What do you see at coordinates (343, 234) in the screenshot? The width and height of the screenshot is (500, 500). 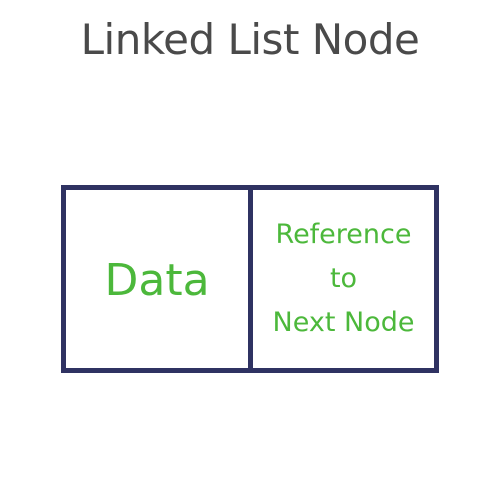 I see `reference-label-line-1: Reference` at bounding box center [343, 234].